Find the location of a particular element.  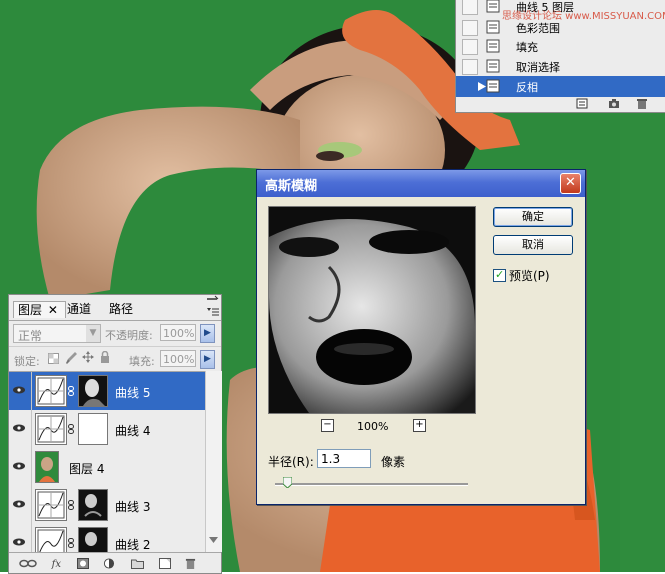

ok-button: 确定 is located at coordinates (533, 217).